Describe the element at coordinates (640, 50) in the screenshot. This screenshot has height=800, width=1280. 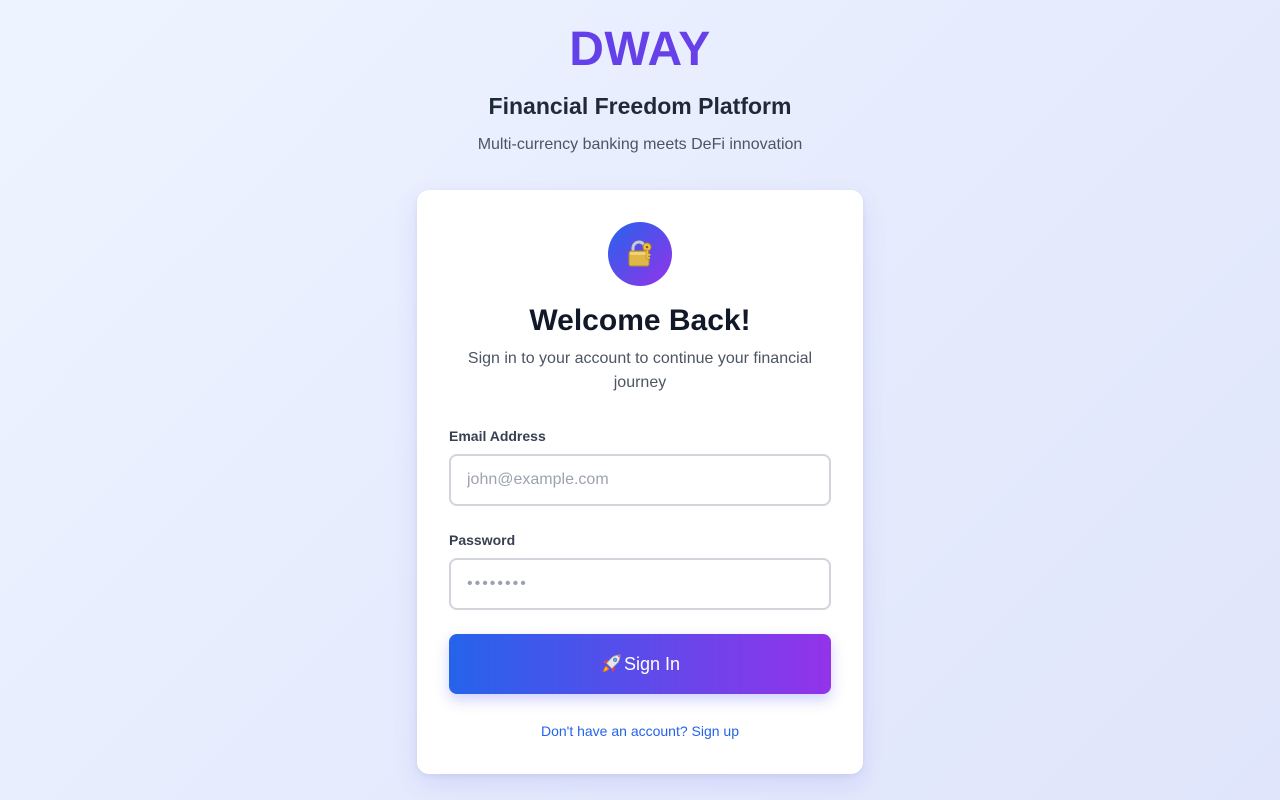
I see `brand-logo: DWAY` at that location.